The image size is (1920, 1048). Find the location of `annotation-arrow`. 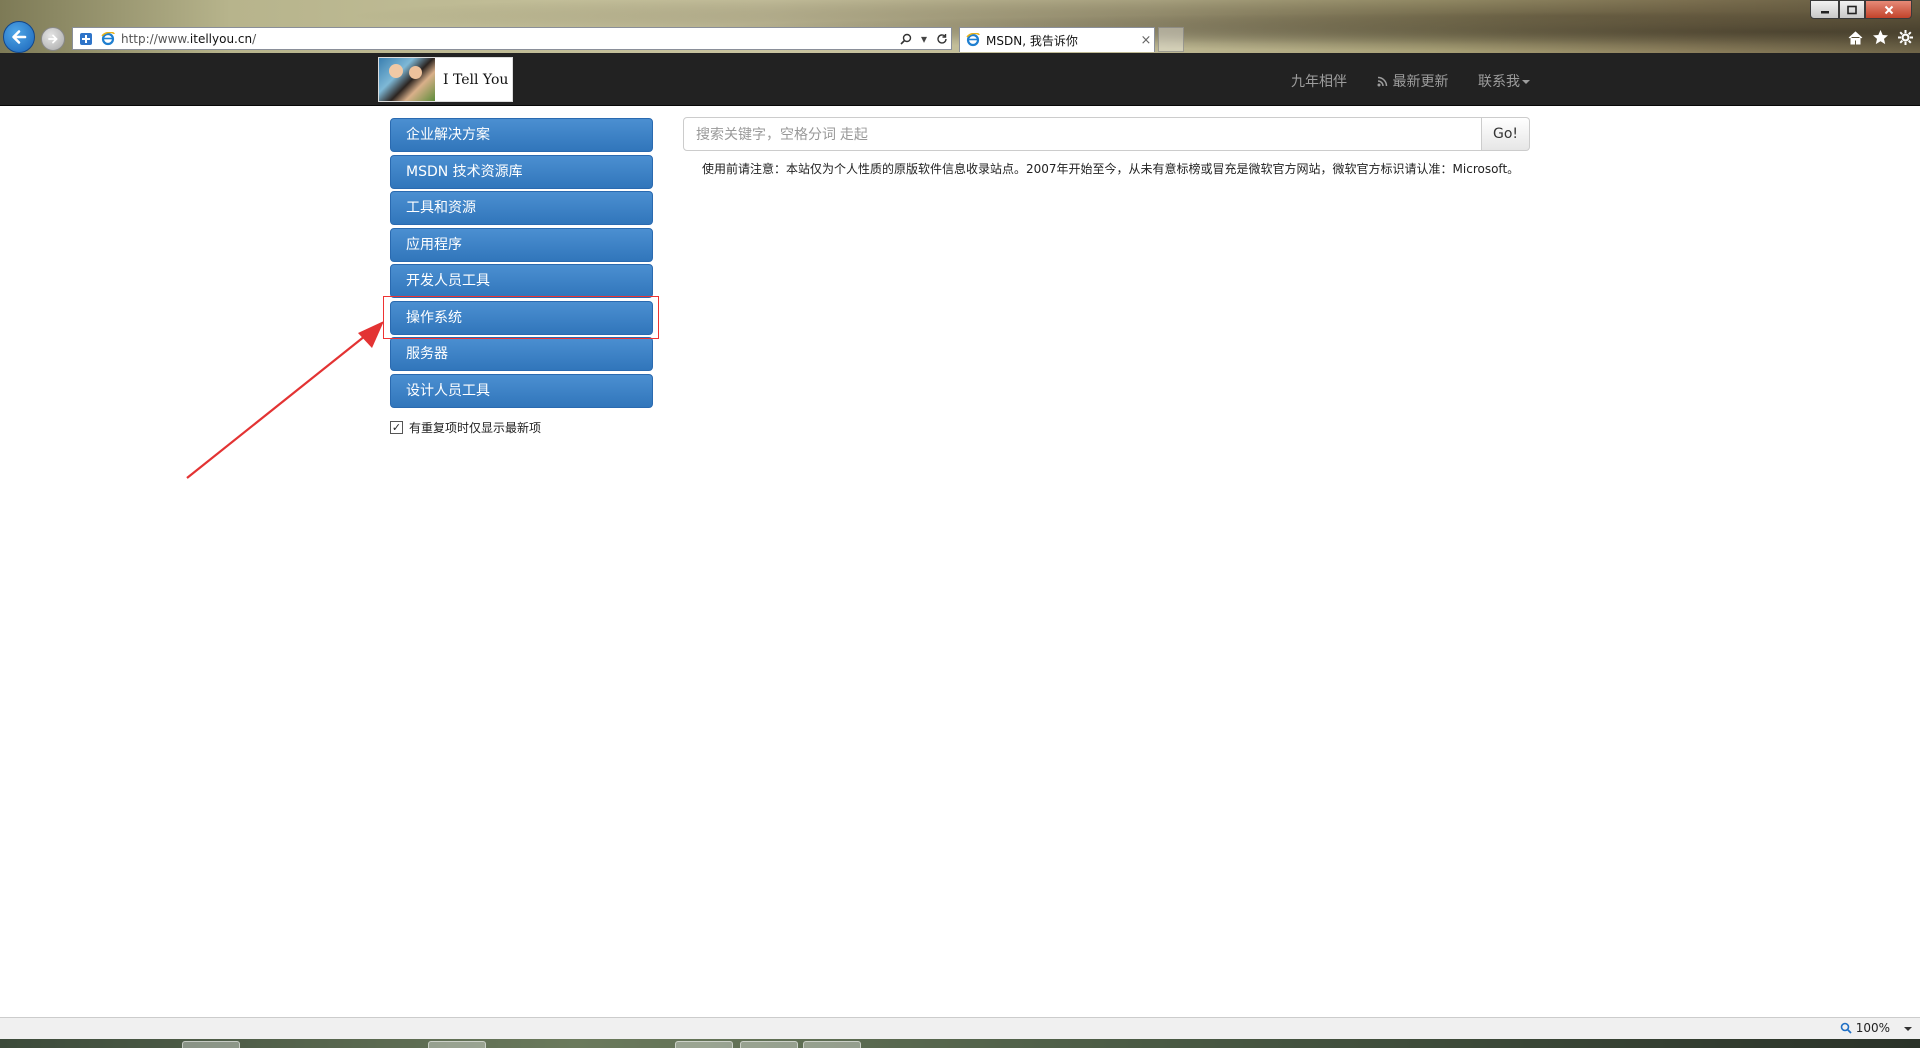

annotation-arrow is located at coordinates (285, 400).